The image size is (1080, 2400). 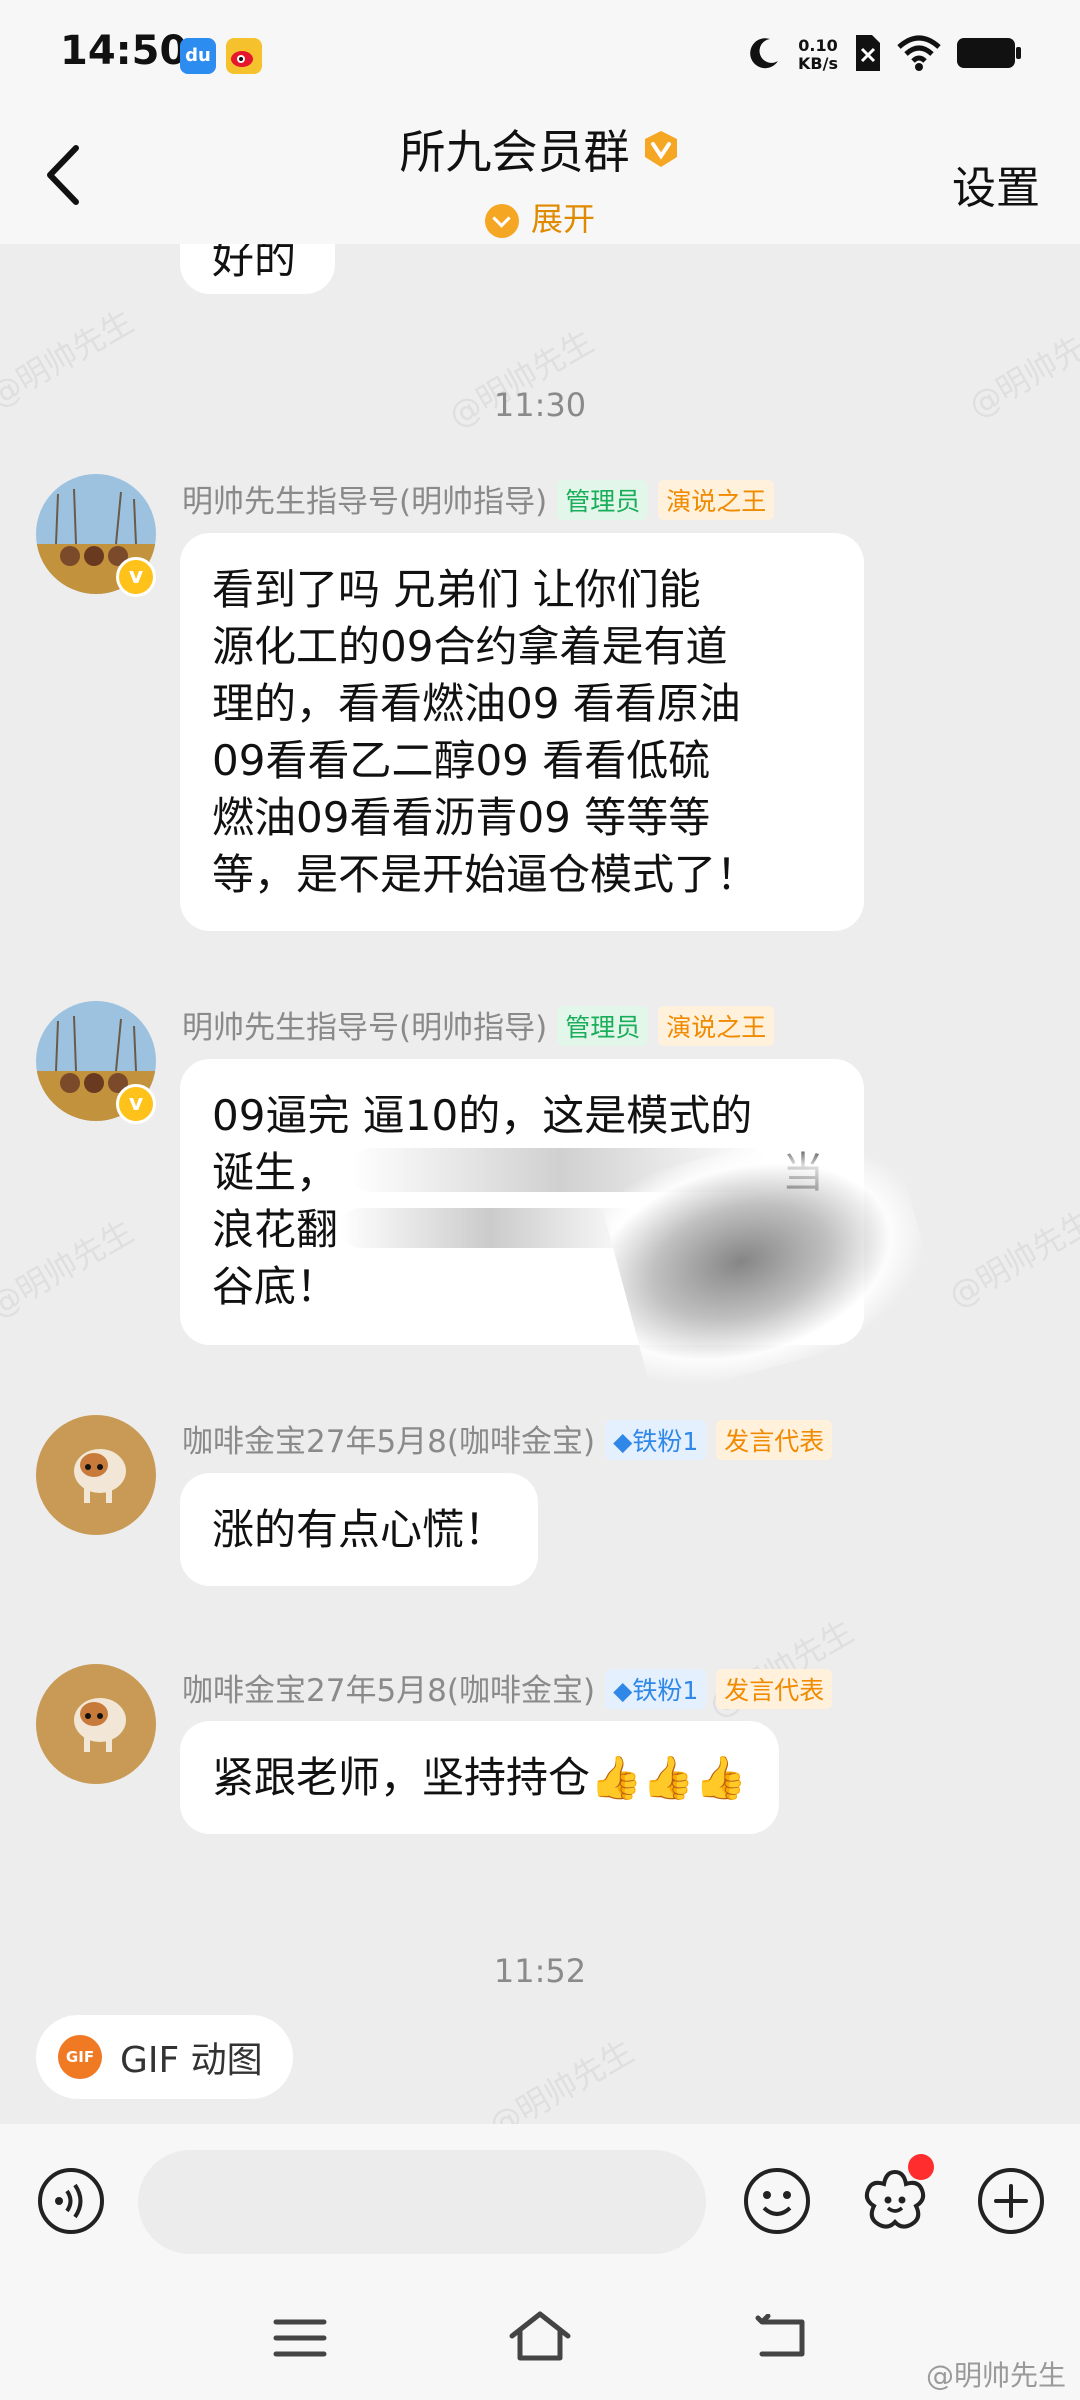 I want to click on group-title: 所九会员群, so click(x=514, y=152).